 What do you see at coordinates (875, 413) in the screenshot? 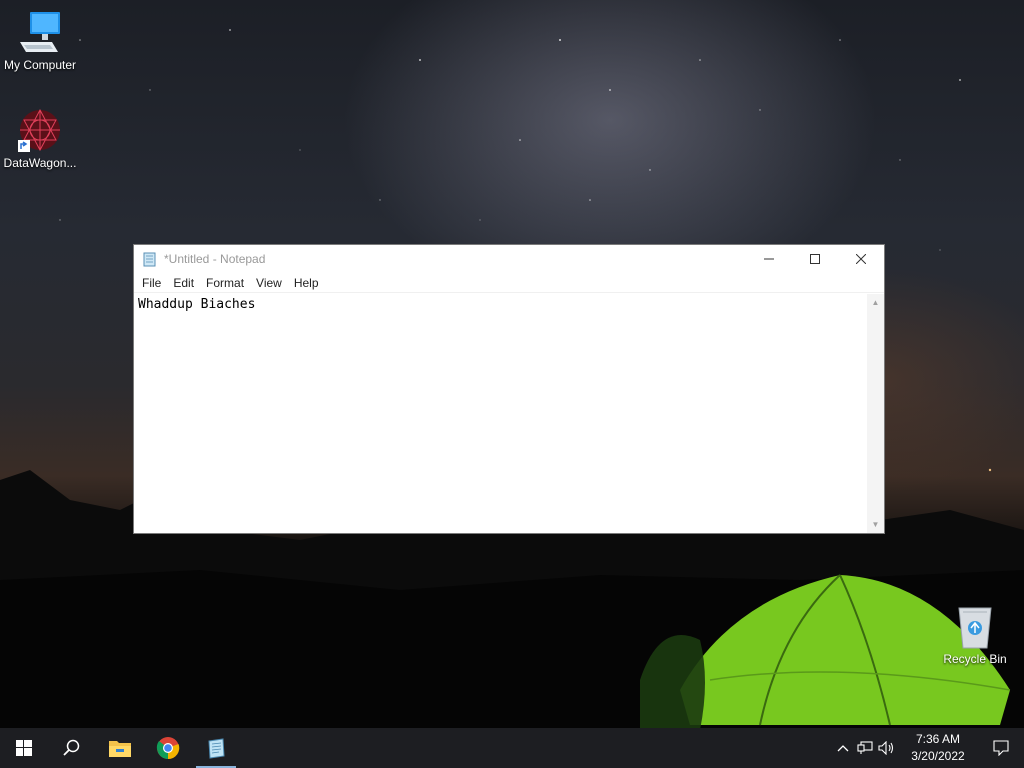
I see `vertical-scrollbar: ▲ ▼` at bounding box center [875, 413].